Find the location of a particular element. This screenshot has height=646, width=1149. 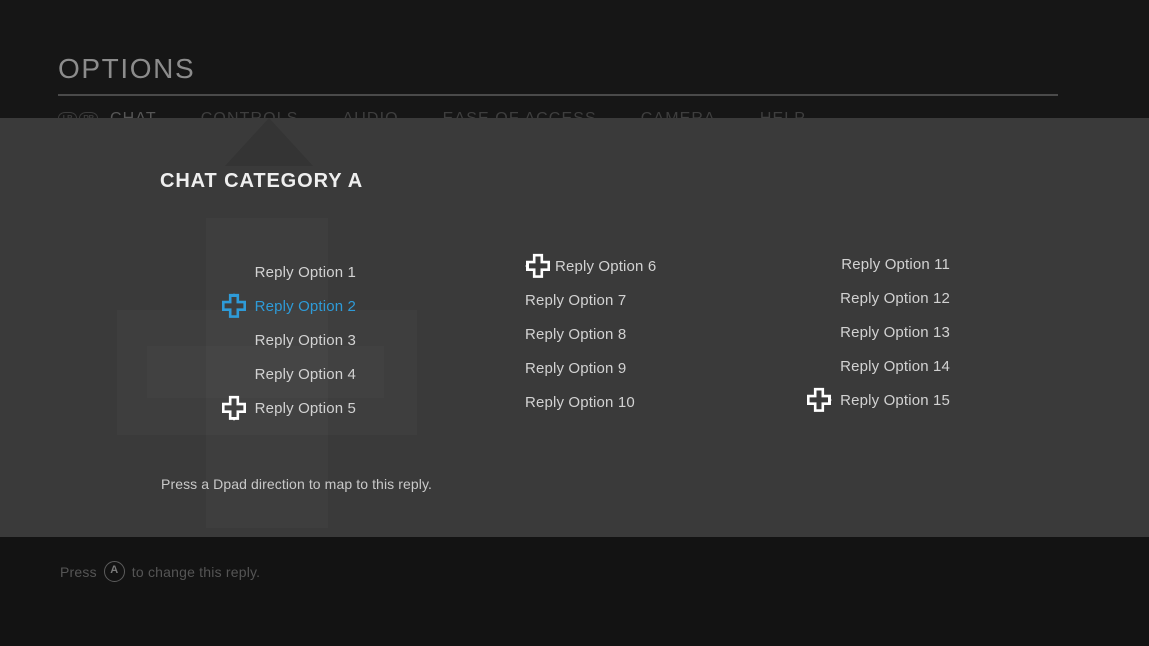

reply-option-label: Reply Option 8 is located at coordinates (576, 334).